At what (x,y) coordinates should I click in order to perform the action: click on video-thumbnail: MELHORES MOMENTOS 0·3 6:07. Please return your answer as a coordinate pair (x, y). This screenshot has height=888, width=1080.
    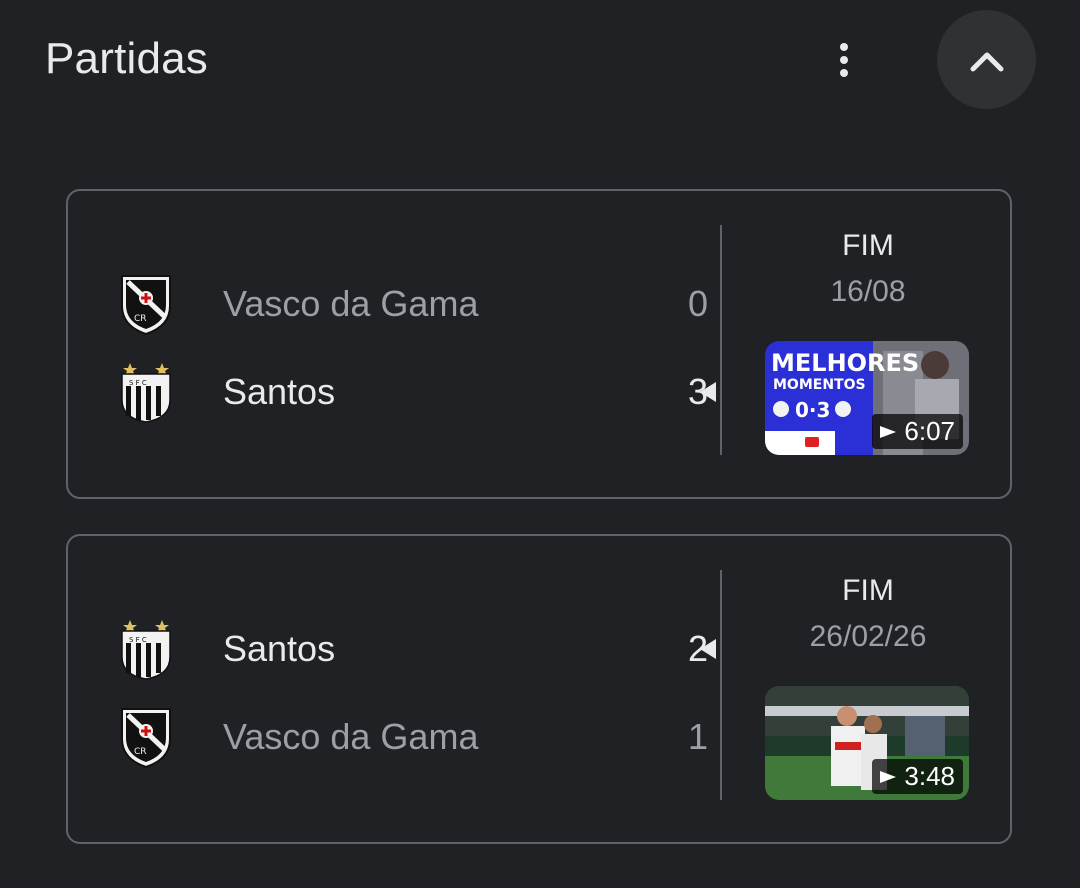
    Looking at the image, I should click on (867, 398).